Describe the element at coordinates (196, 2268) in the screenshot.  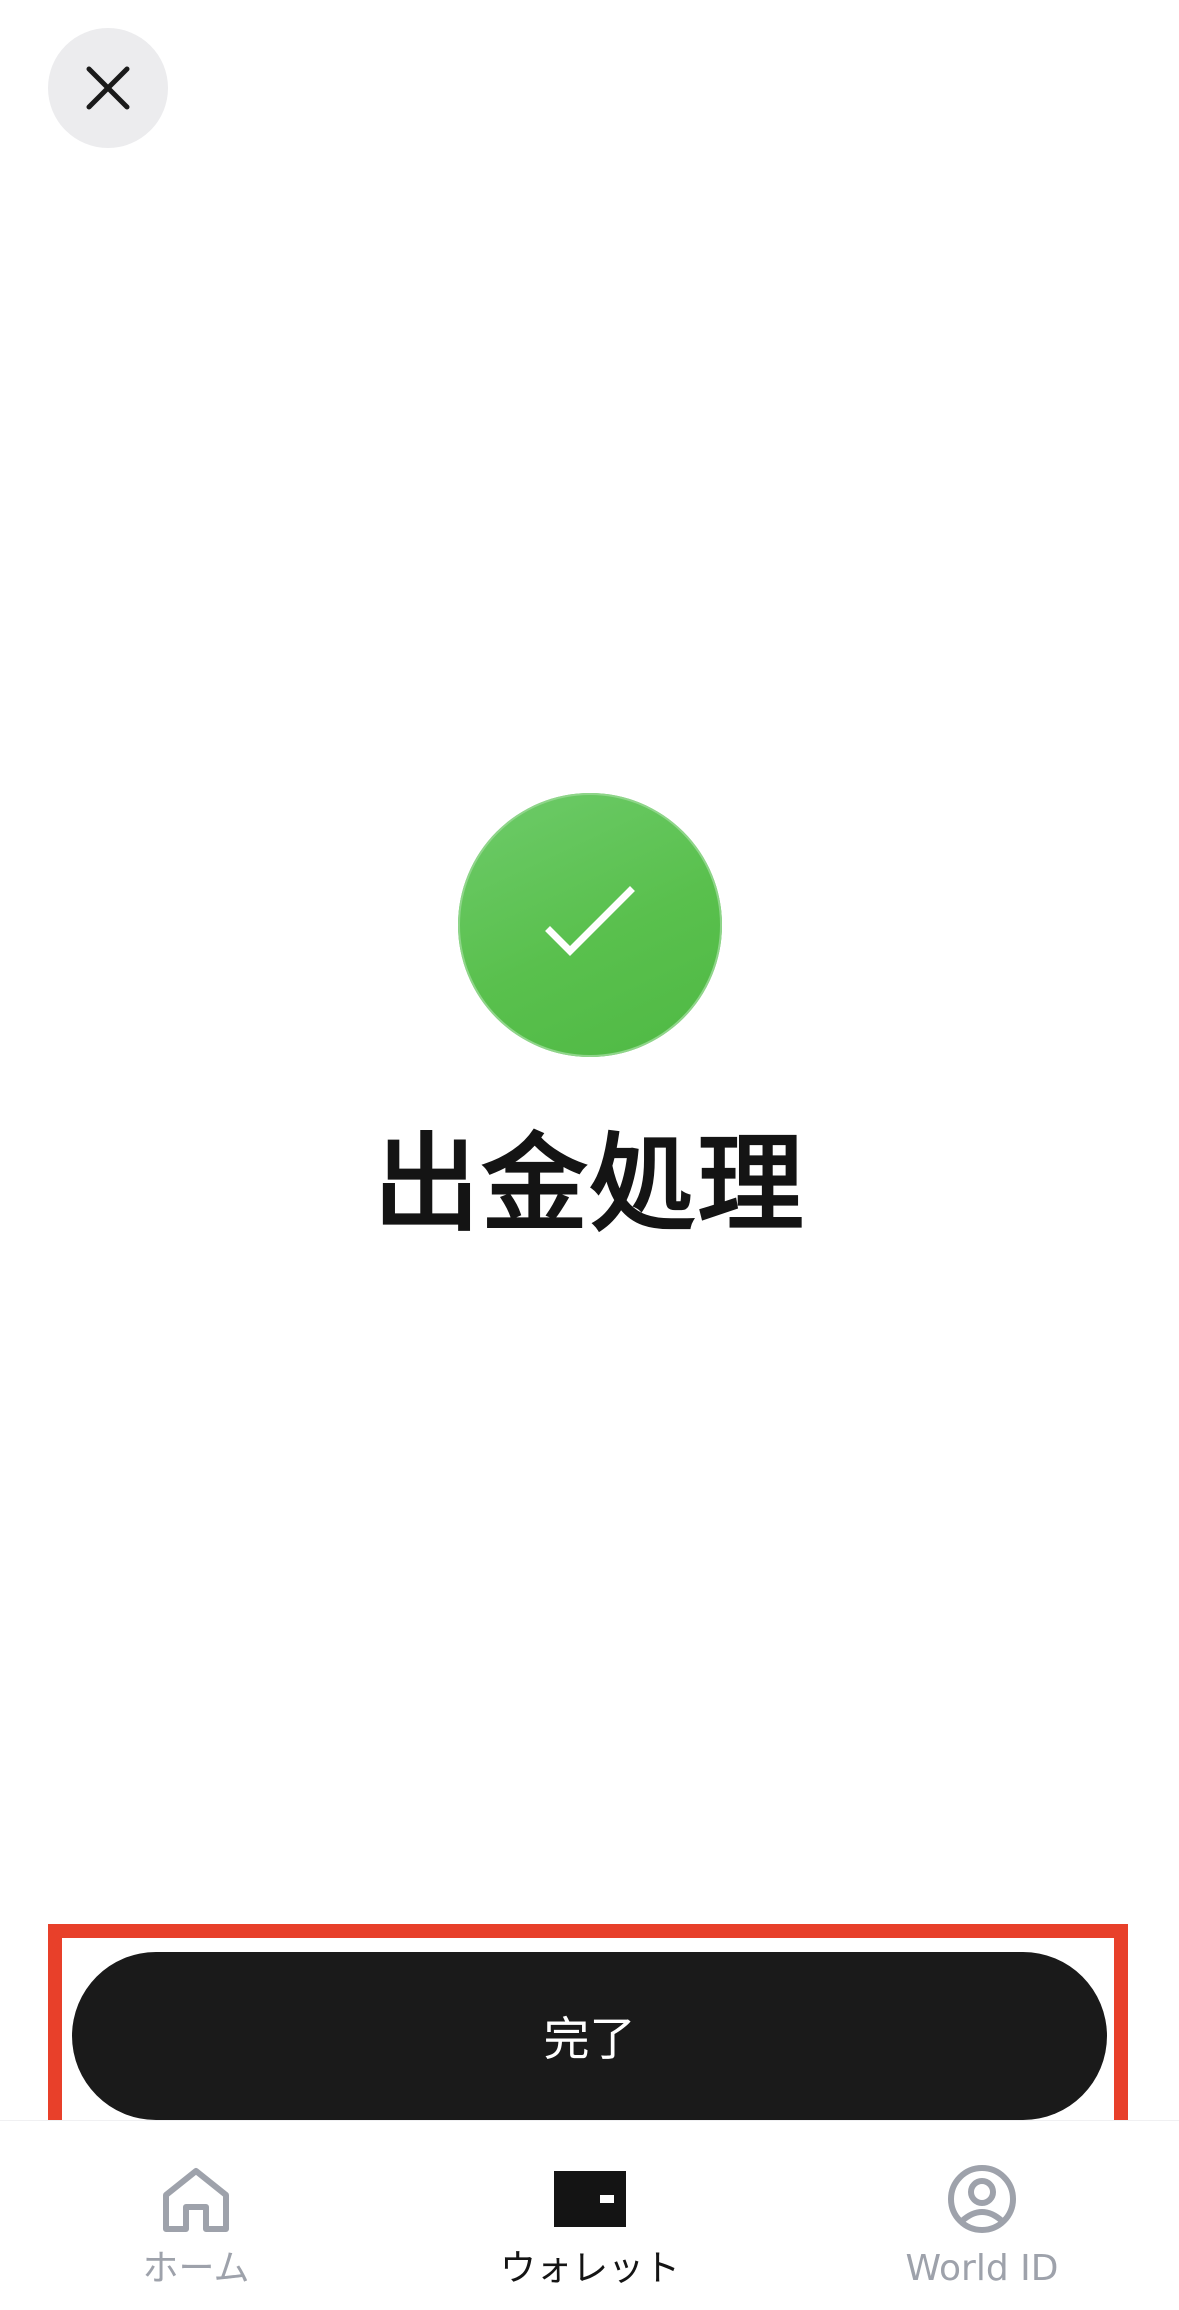
I see `tab-home-label: ホーム` at that location.